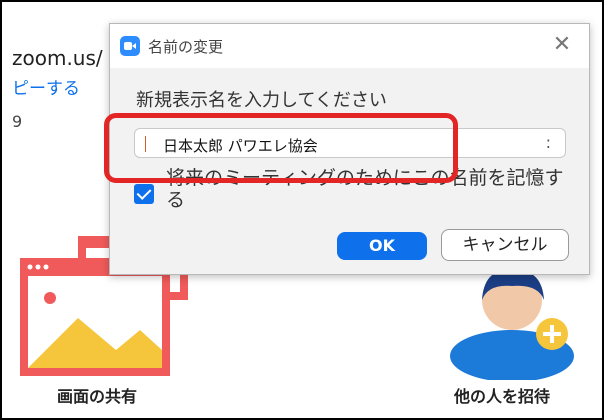 This screenshot has width=604, height=420. I want to click on close-icon: ✕, so click(562, 45).